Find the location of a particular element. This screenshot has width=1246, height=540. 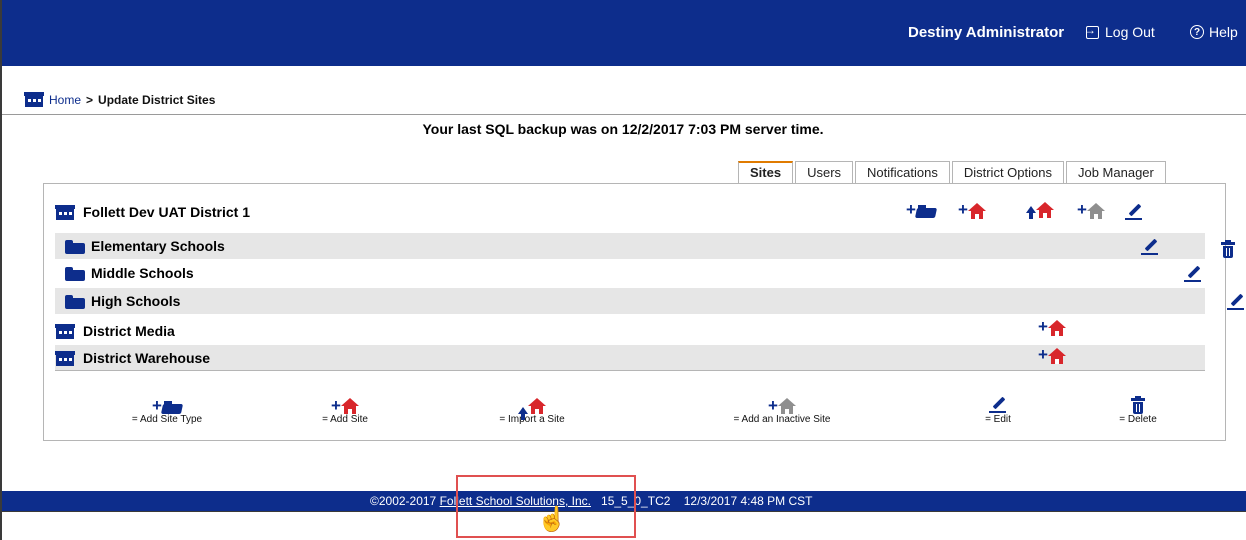

trash-icon is located at coordinates (1138, 405).